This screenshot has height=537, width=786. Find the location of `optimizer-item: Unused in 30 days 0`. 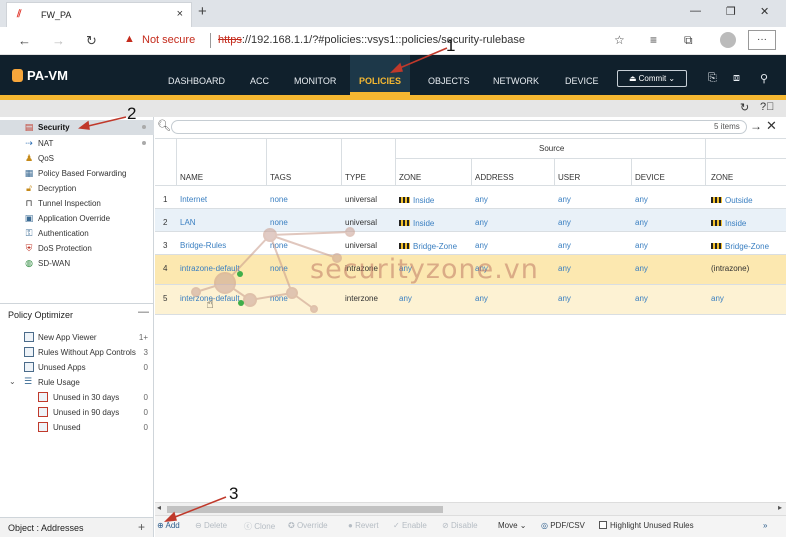

optimizer-item: Unused in 30 days 0 is located at coordinates (75, 397).